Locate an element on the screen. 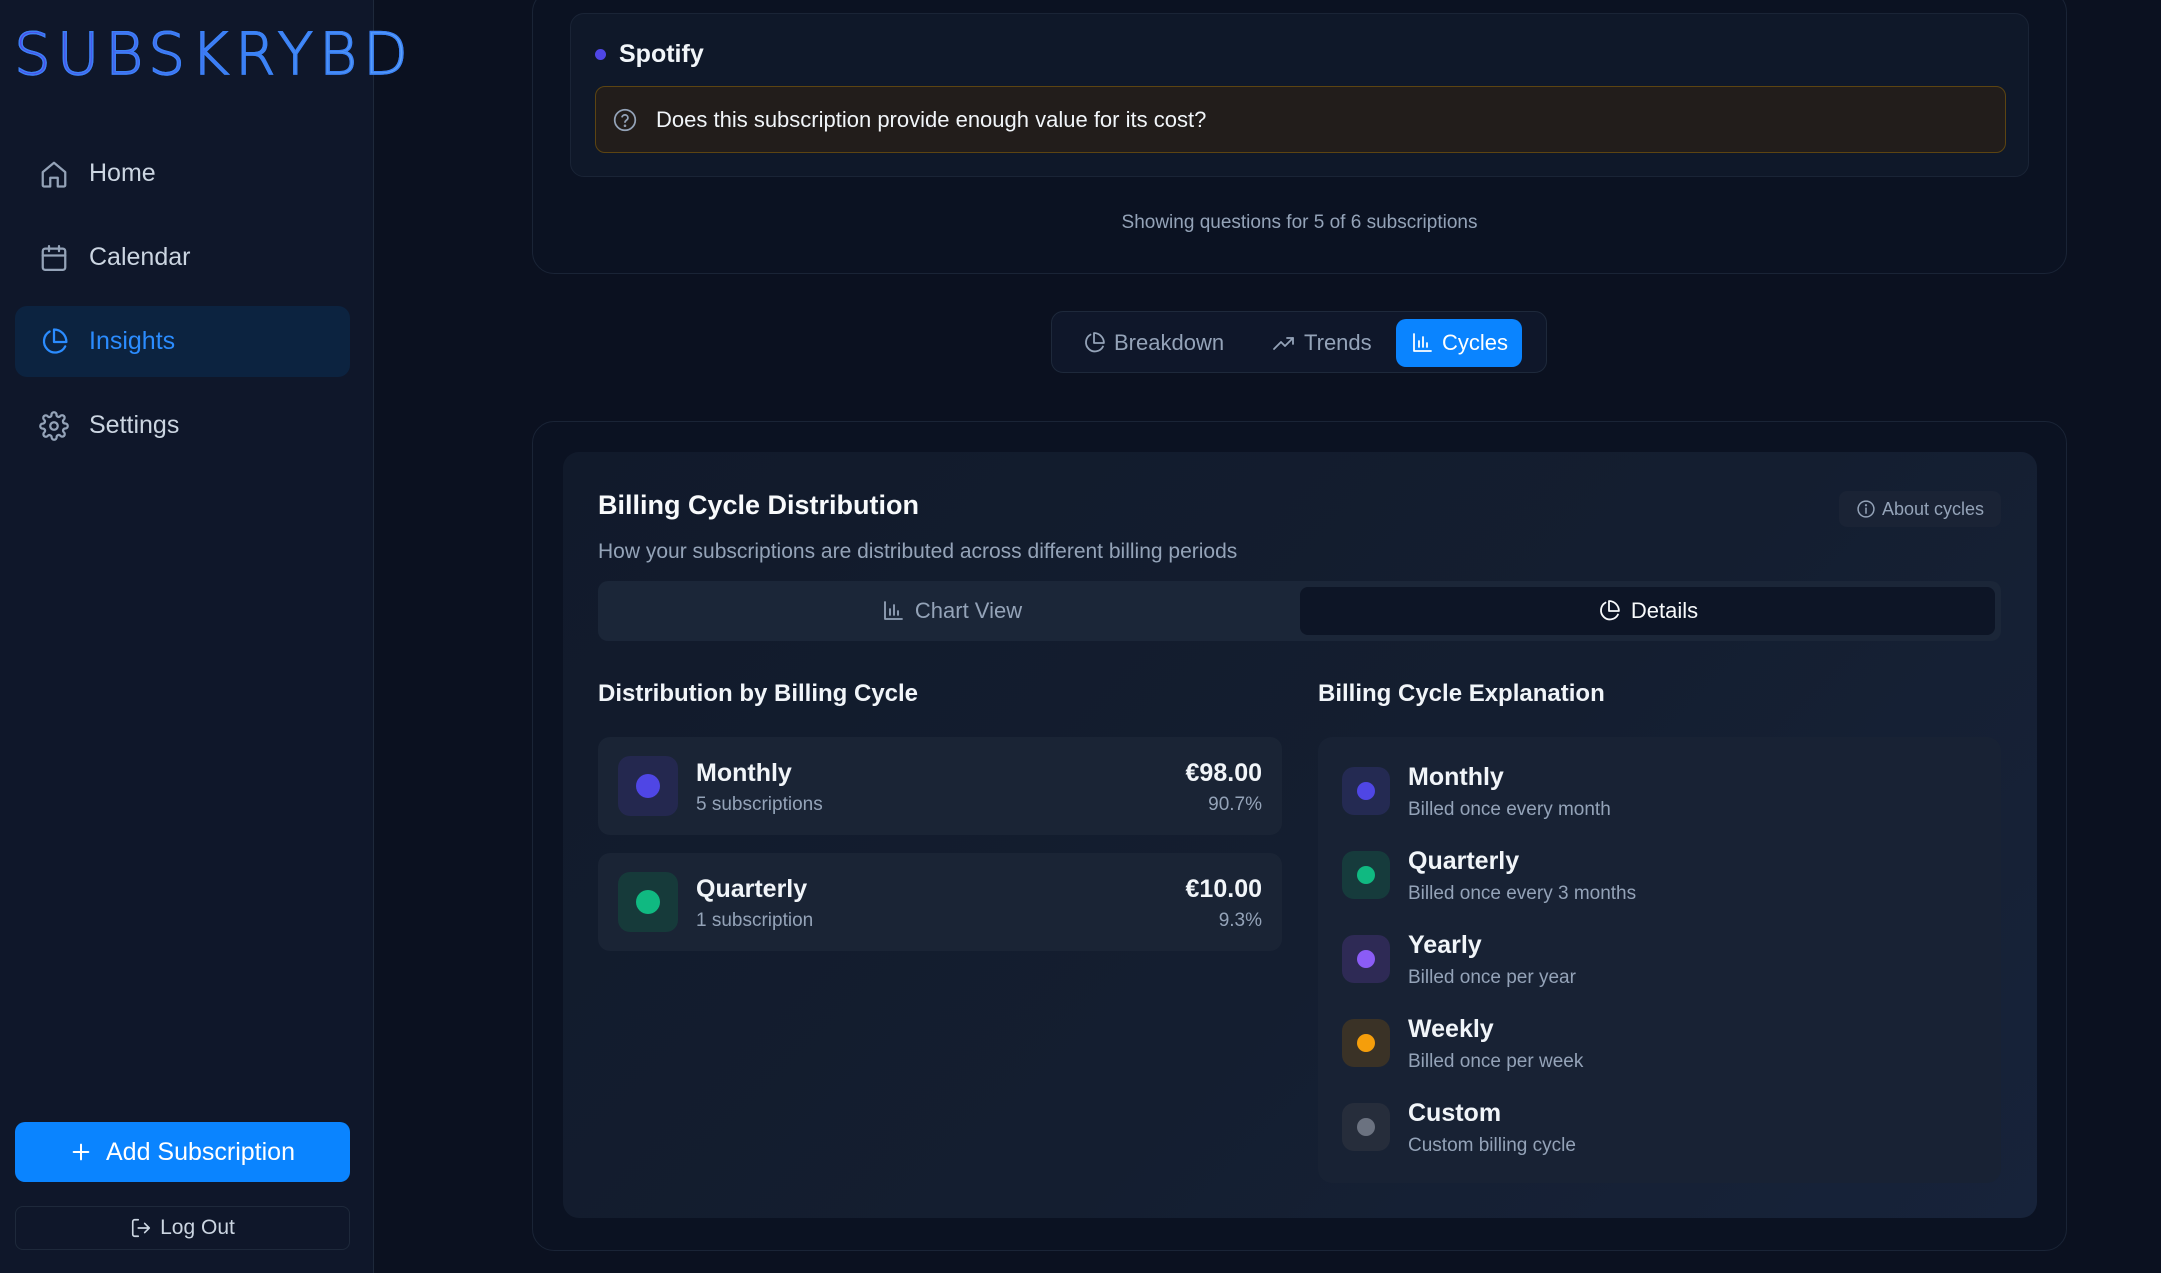 The width and height of the screenshot is (2161, 1273). tab-cycles: Cycles is located at coordinates (1459, 343).